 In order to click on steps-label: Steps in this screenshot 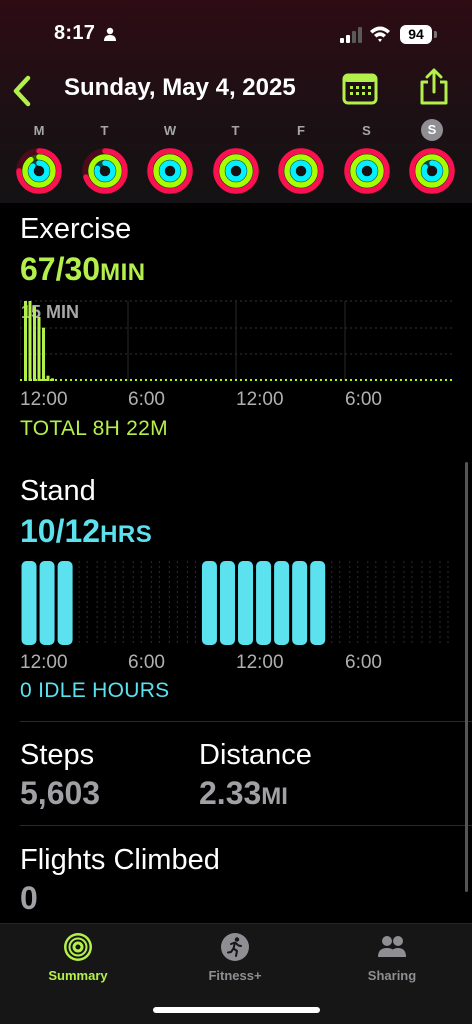, I will do `click(57, 755)`.